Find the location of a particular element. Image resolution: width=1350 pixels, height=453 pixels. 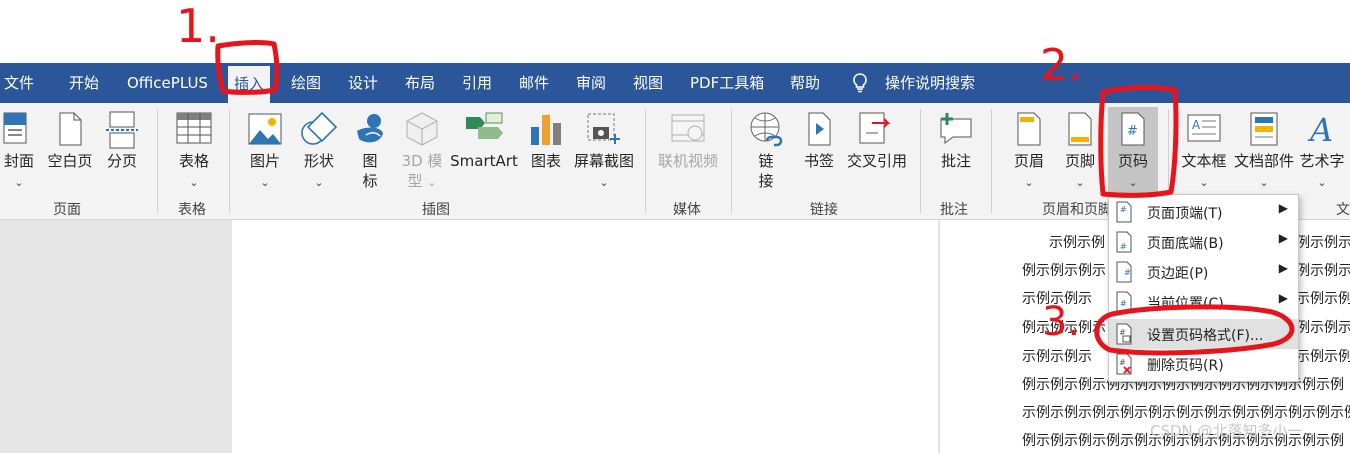

menu-item-top-of-page: # 页面顶端(T) ▶ is located at coordinates (1203, 212).